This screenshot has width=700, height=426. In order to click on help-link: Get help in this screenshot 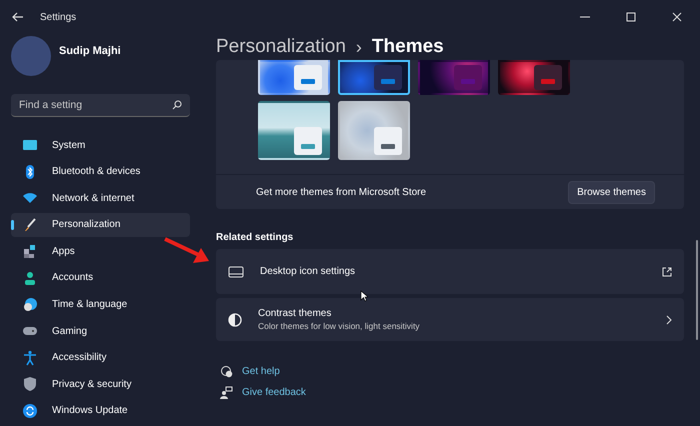, I will do `click(261, 371)`.